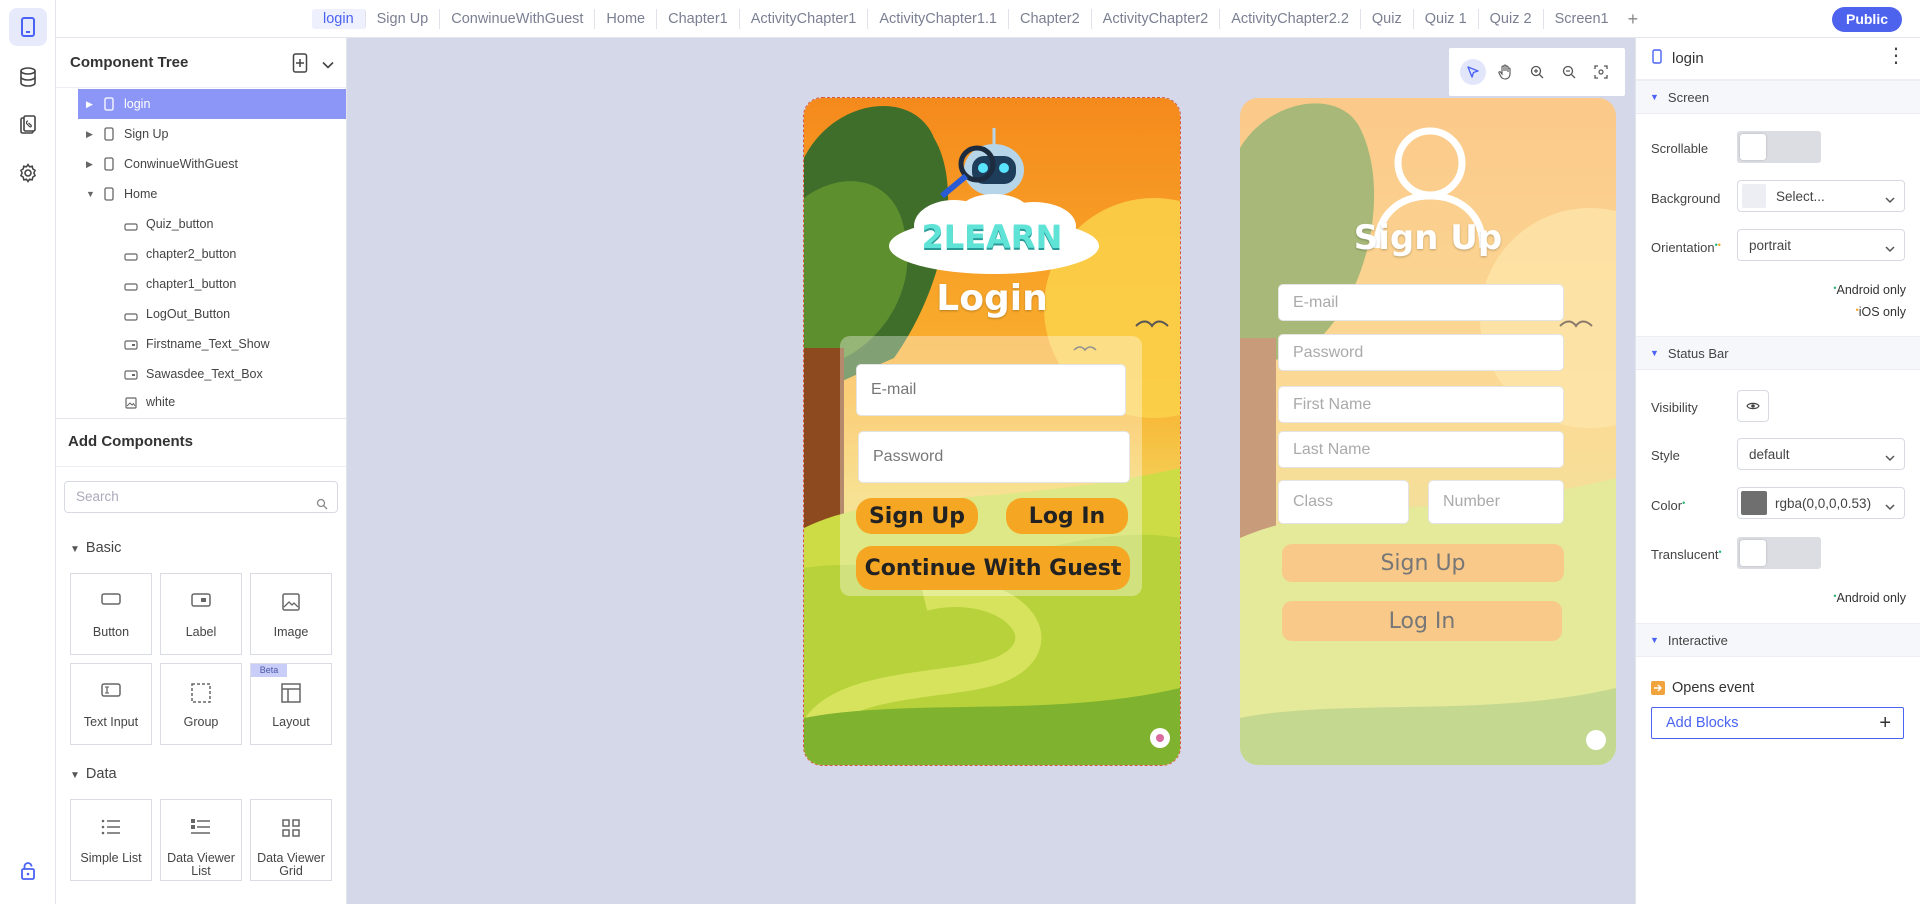  I want to click on orientation-select: portrait, so click(1821, 245).